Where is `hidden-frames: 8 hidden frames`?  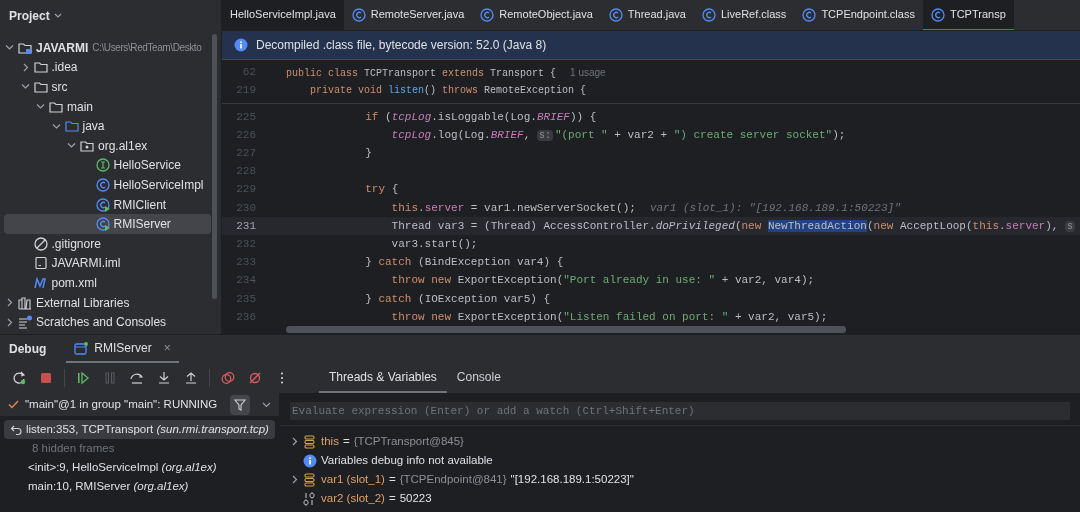 hidden-frames: 8 hidden frames is located at coordinates (139, 448).